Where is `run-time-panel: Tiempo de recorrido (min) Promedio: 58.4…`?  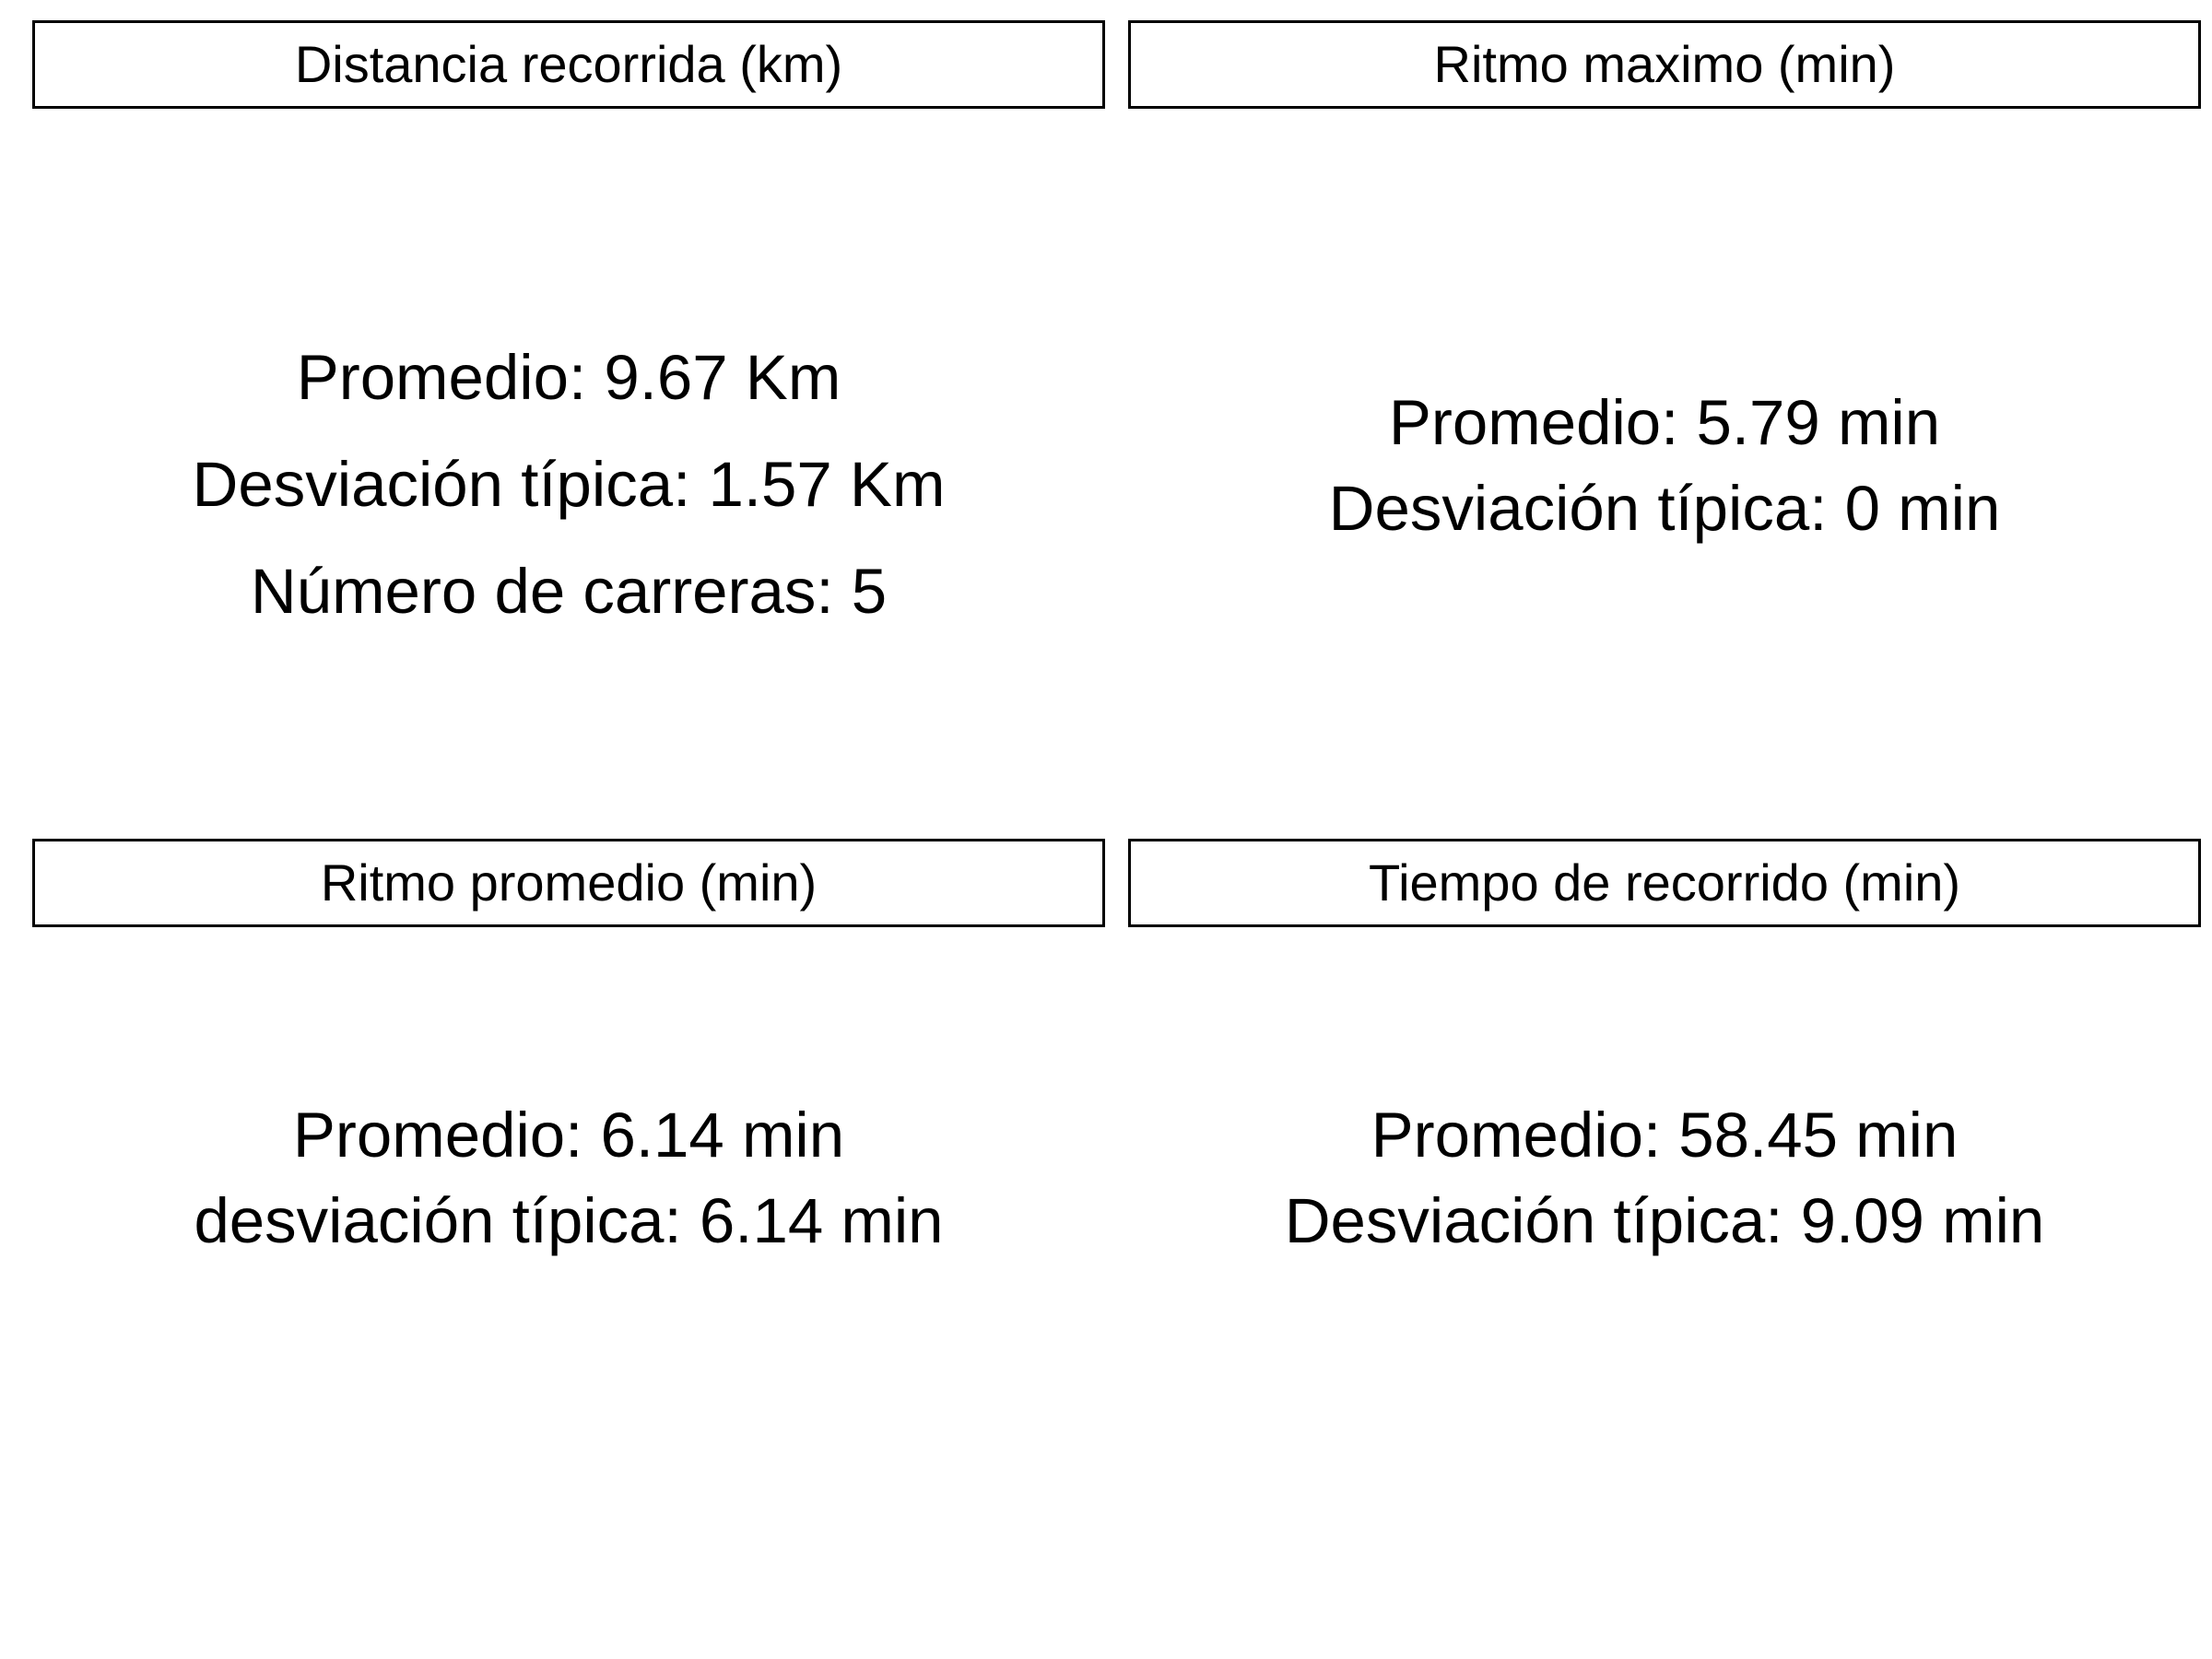
run-time-panel: Tiempo de recorrido (min) Promedio: 58.4… is located at coordinates (1664, 1047).